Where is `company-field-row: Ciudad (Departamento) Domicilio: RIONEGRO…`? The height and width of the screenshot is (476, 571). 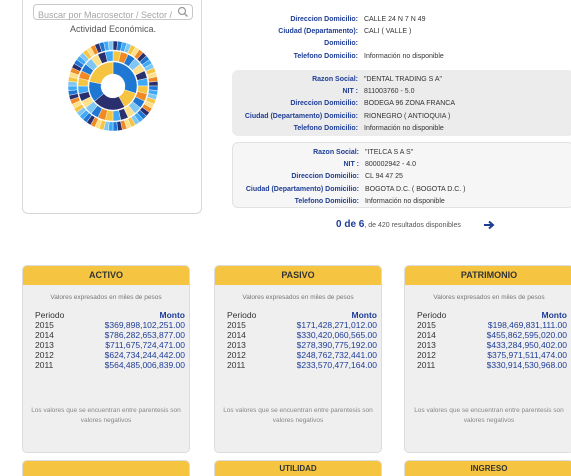
company-field-row: Ciudad (Departamento) Domicilio: RIONEGRO… is located at coordinates (401, 116).